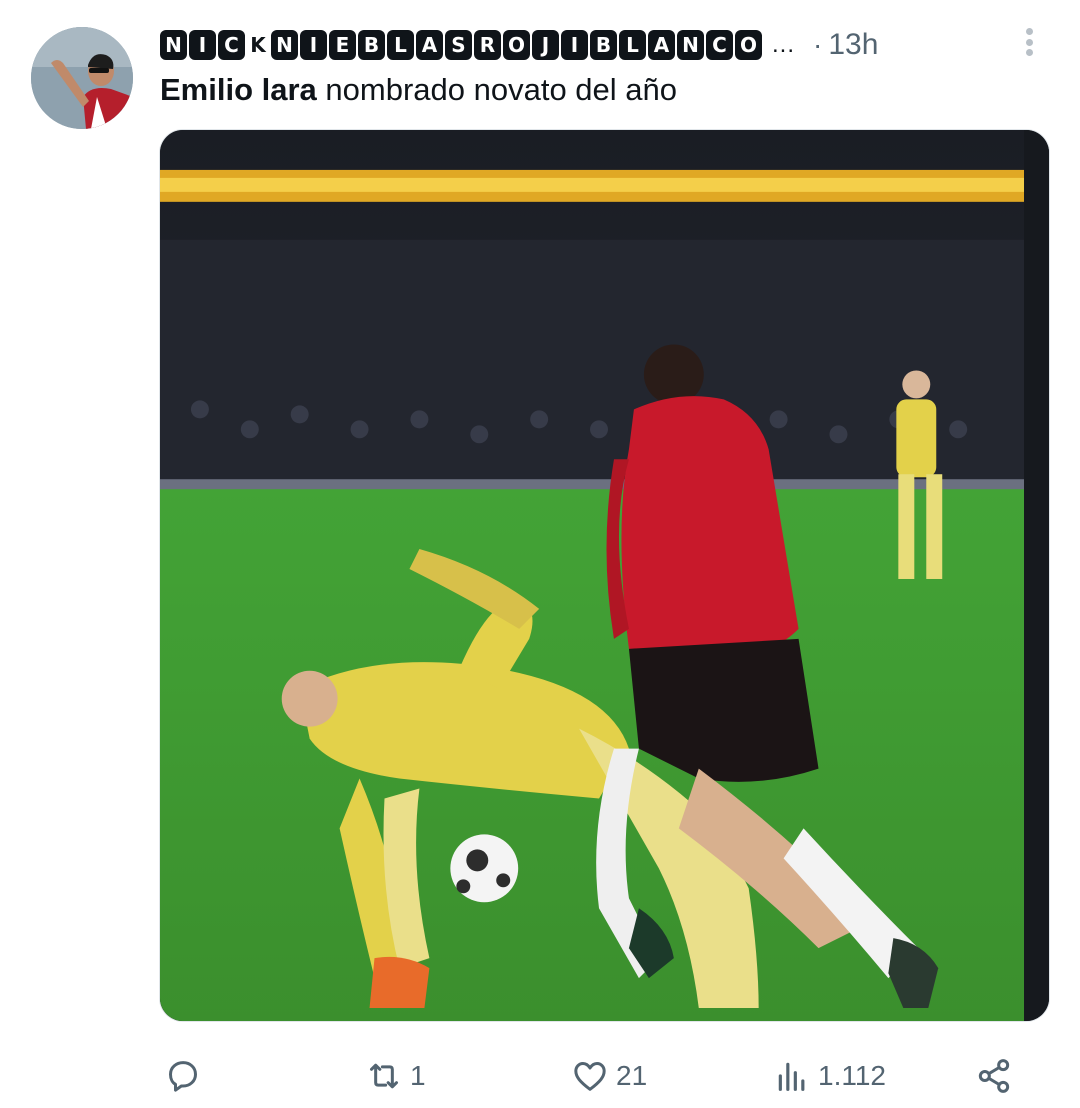 Image resolution: width=1080 pixels, height=1108 pixels. Describe the element at coordinates (487, 45) in the screenshot. I see `name-letter: R` at that location.